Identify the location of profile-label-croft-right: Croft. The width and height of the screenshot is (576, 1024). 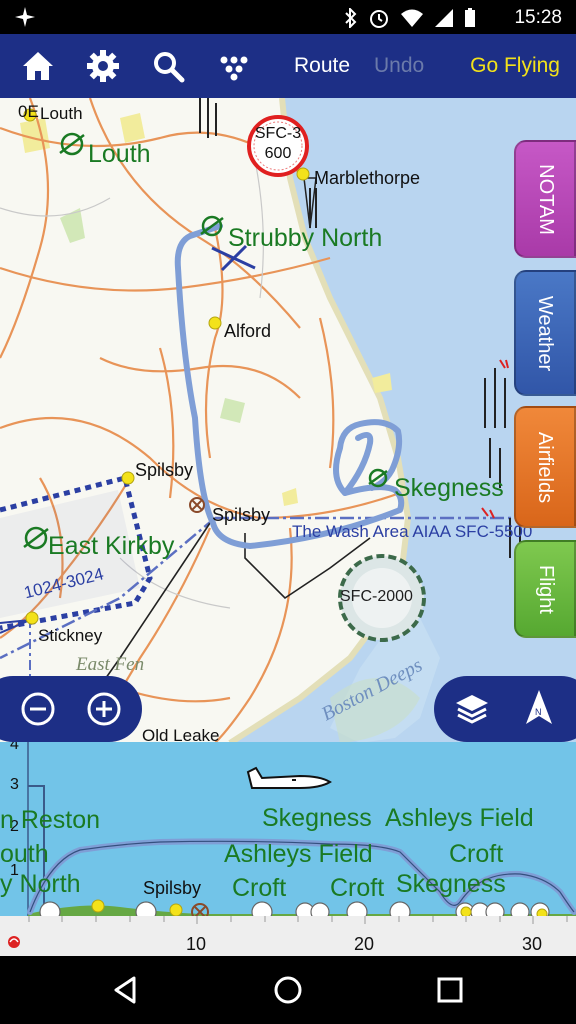
(476, 854).